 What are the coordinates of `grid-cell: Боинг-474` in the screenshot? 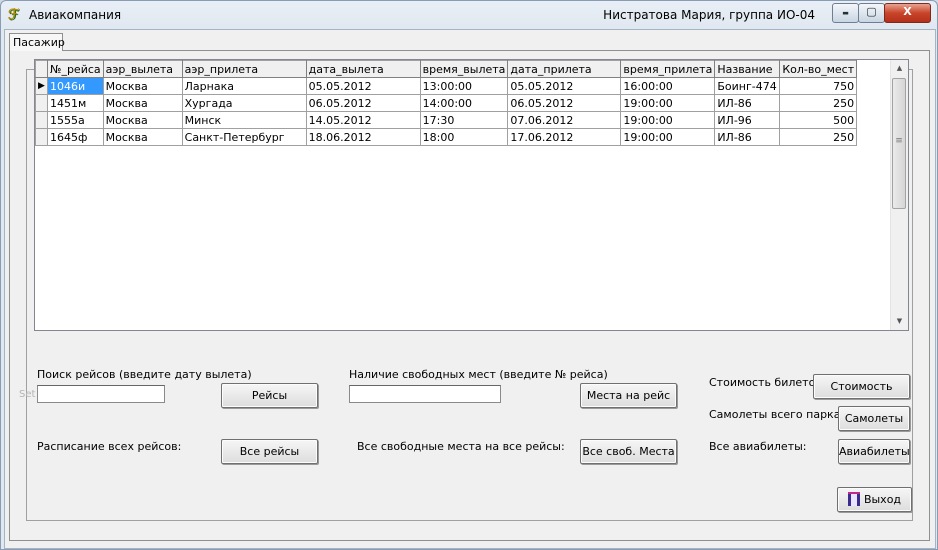 It's located at (747, 86).